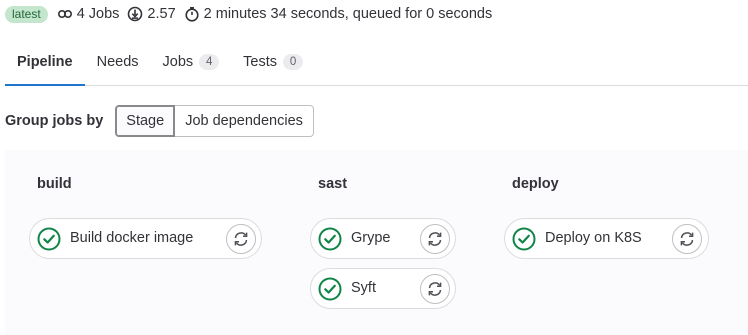  I want to click on job-deploy-on-k8s: Deploy on K8S, so click(606, 238).